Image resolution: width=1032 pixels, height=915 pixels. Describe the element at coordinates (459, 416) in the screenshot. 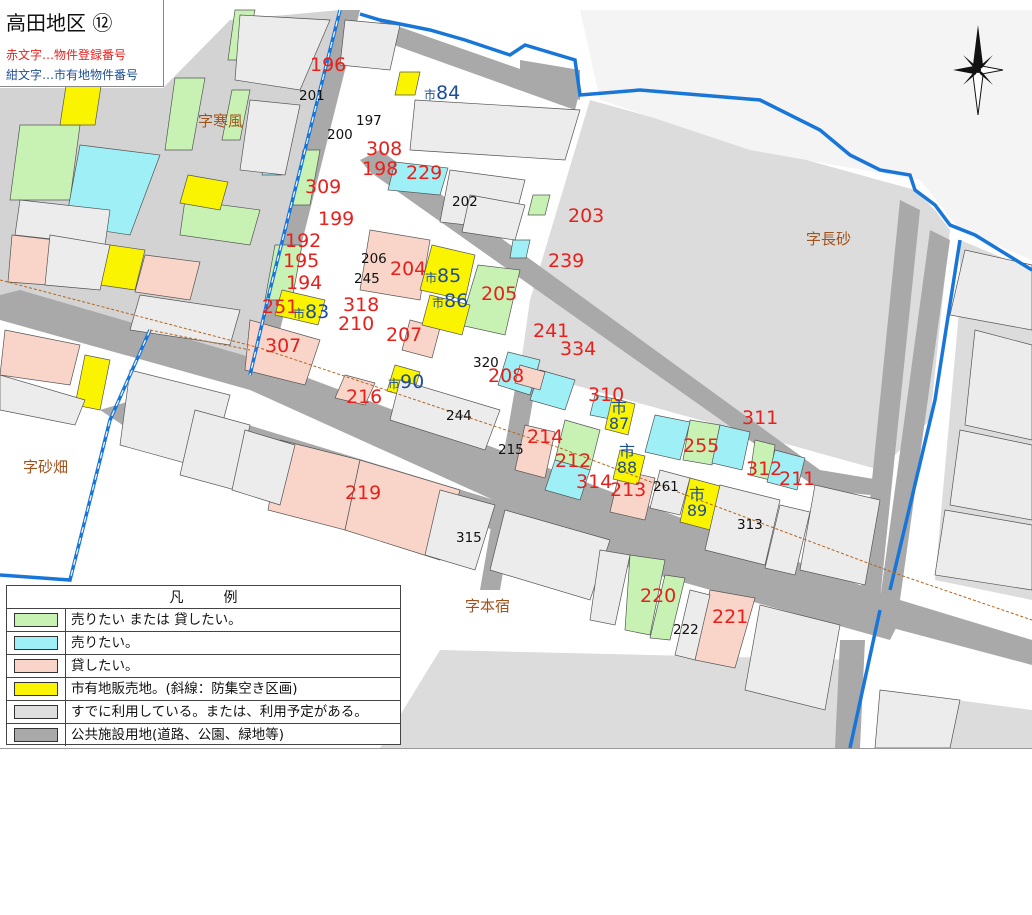

I see `parcel-number: 244` at that location.